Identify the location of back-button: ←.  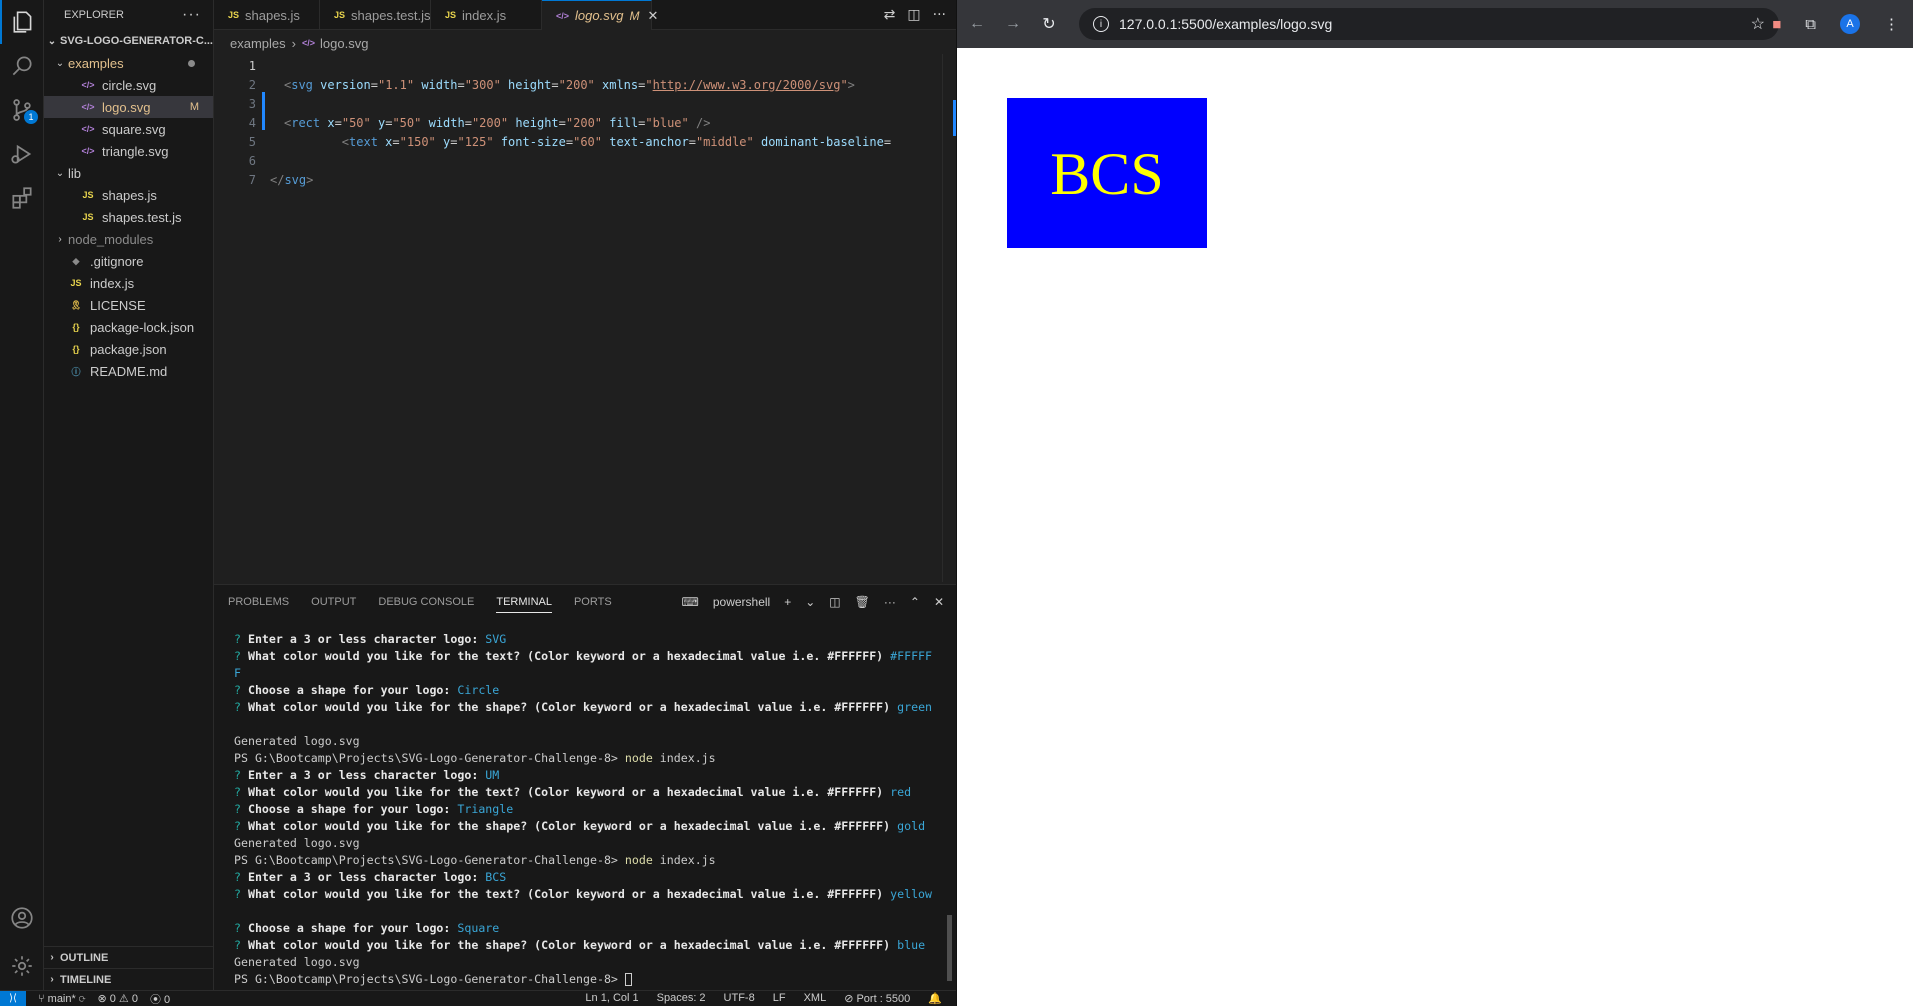
(977, 24).